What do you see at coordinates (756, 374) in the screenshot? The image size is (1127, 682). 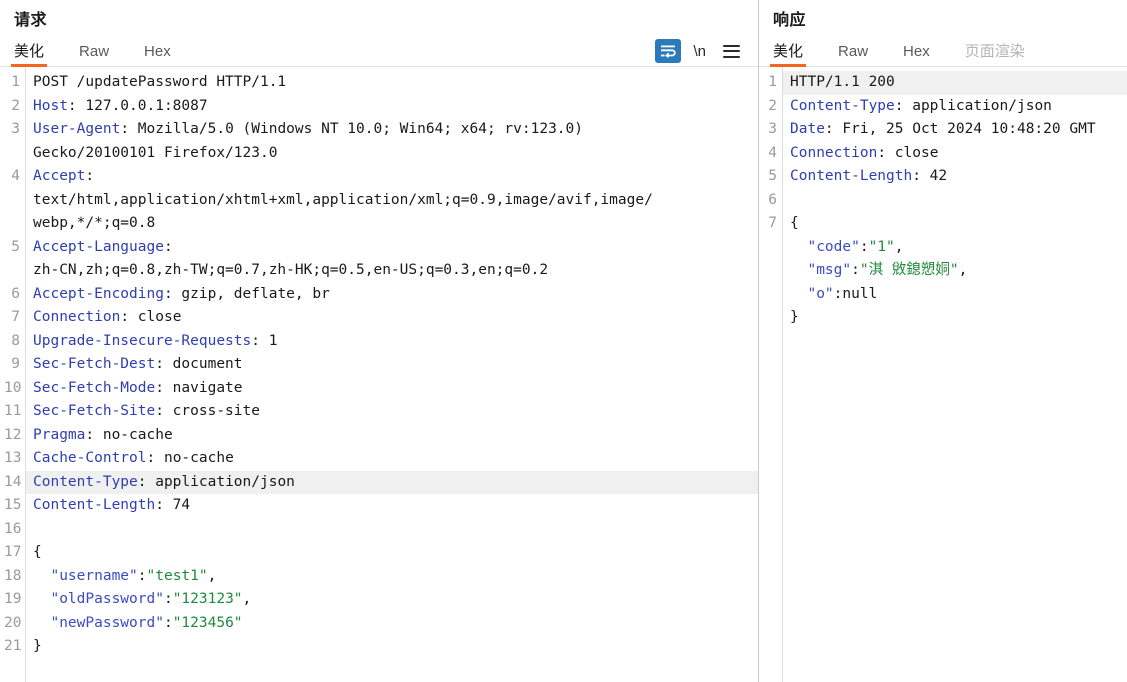 I see `request-scrollbar` at bounding box center [756, 374].